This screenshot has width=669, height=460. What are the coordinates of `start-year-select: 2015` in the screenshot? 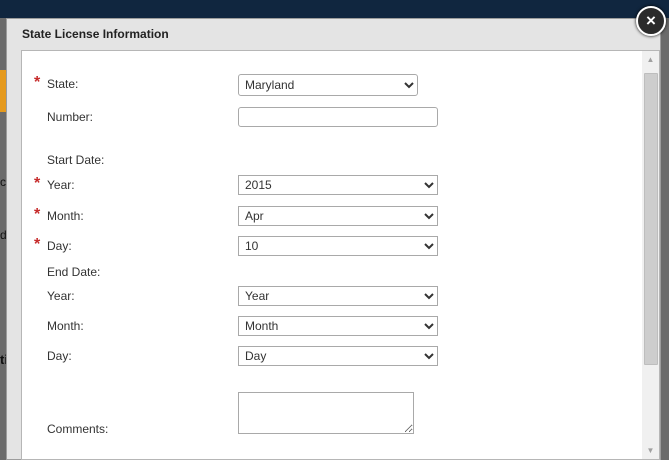 It's located at (338, 185).